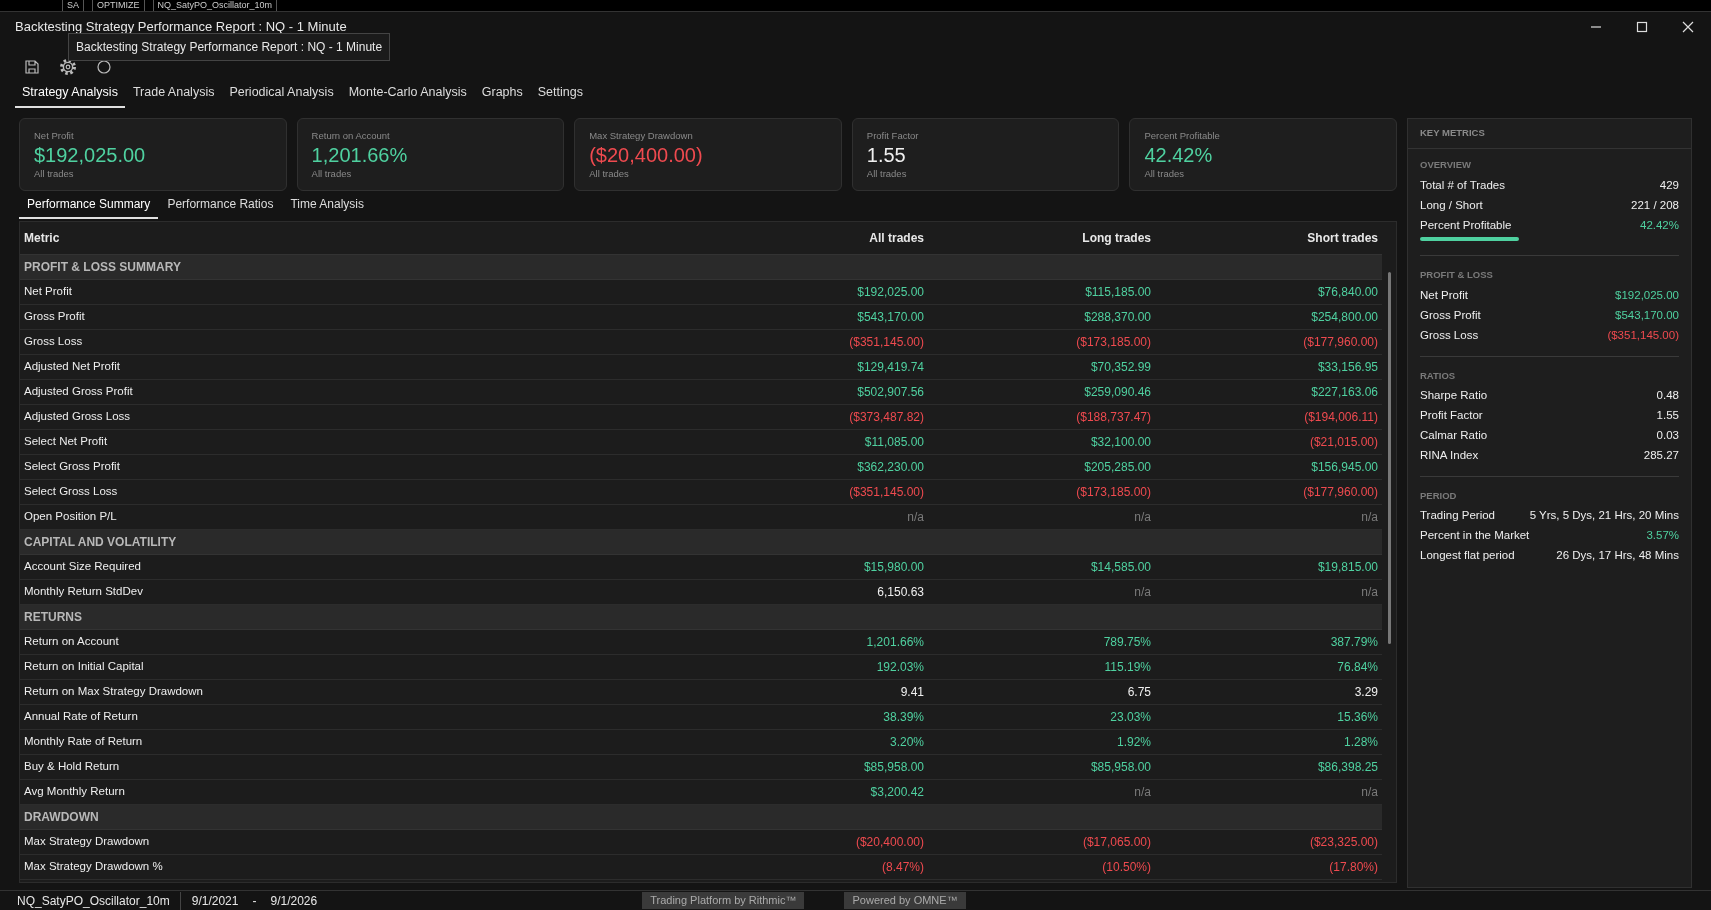  What do you see at coordinates (1662, 536) in the screenshot?
I see `metric-value: 3.57%` at bounding box center [1662, 536].